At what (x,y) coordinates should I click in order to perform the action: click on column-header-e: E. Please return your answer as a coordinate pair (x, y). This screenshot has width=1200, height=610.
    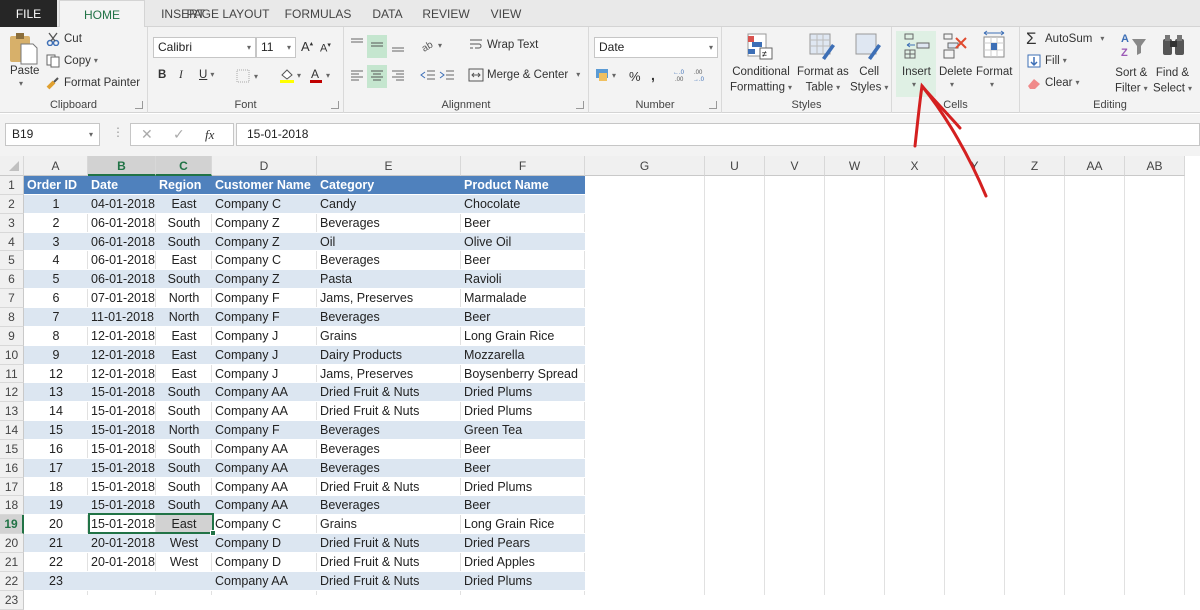
    Looking at the image, I should click on (389, 166).